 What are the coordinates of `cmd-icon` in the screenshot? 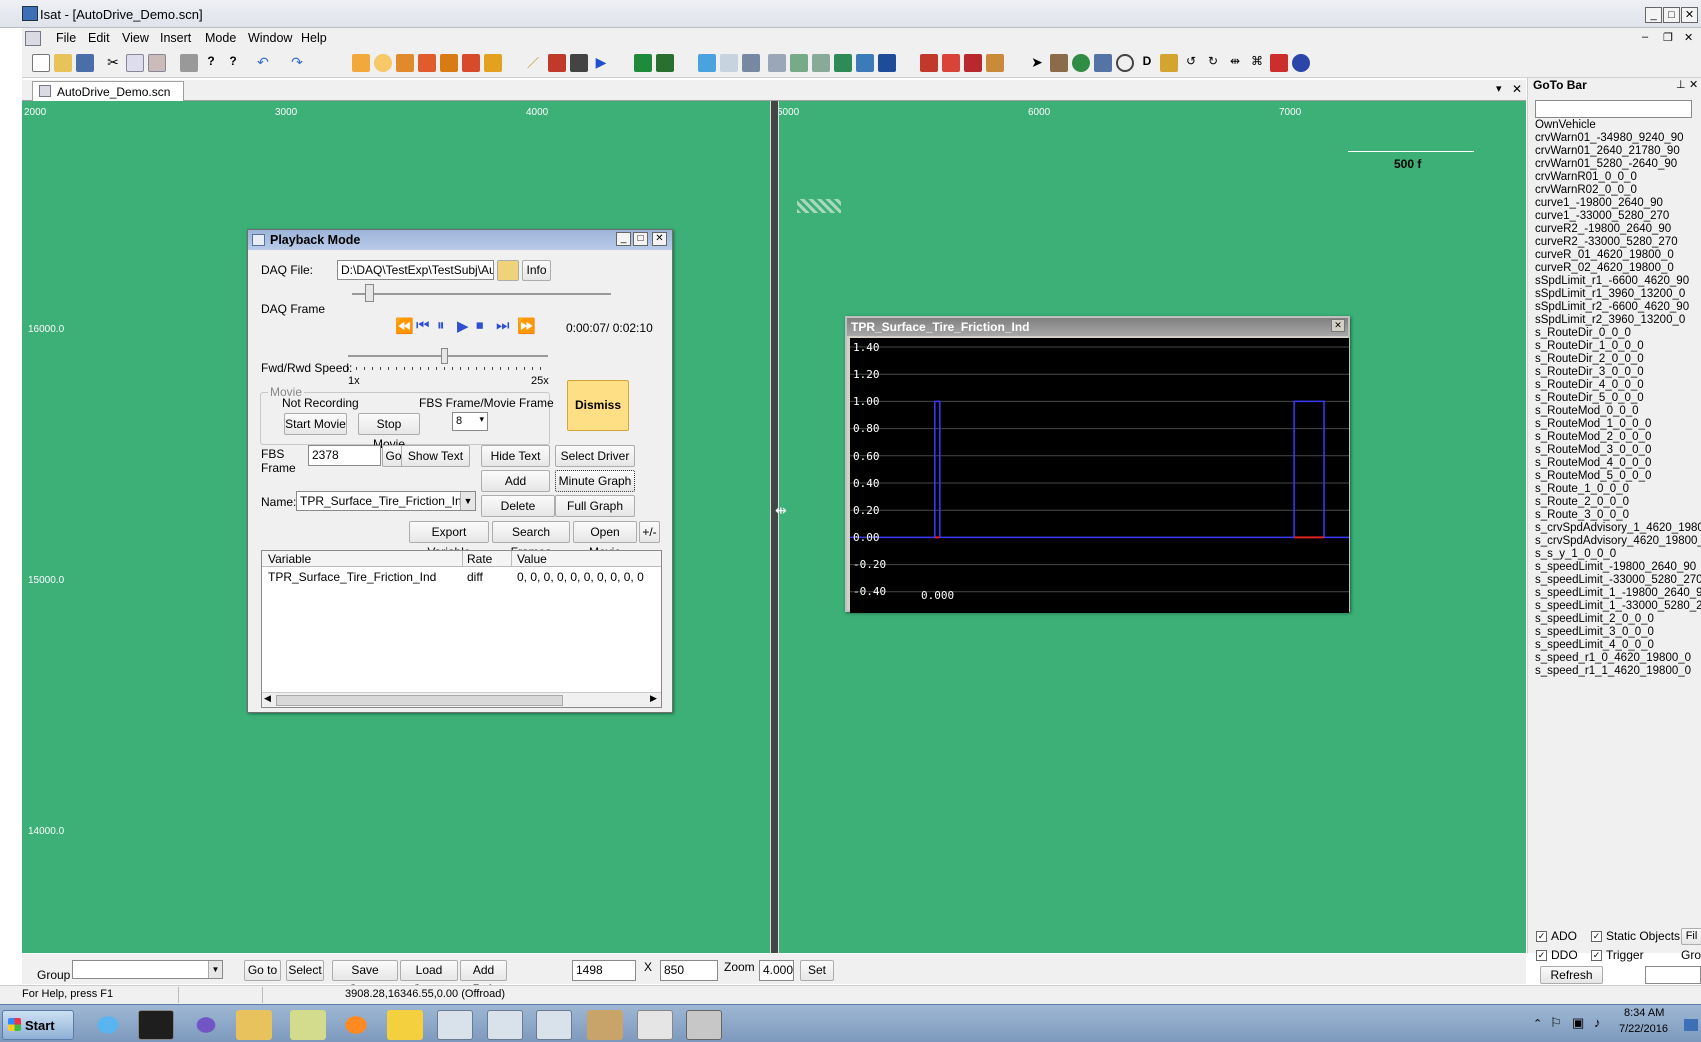 It's located at (156, 1025).